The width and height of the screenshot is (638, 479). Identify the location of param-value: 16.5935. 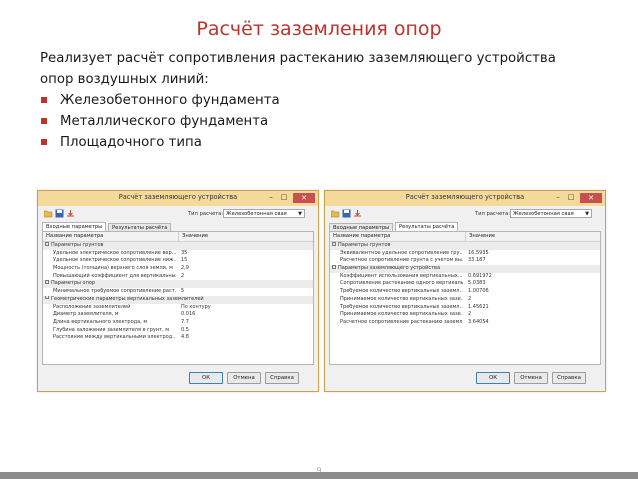
(478, 254).